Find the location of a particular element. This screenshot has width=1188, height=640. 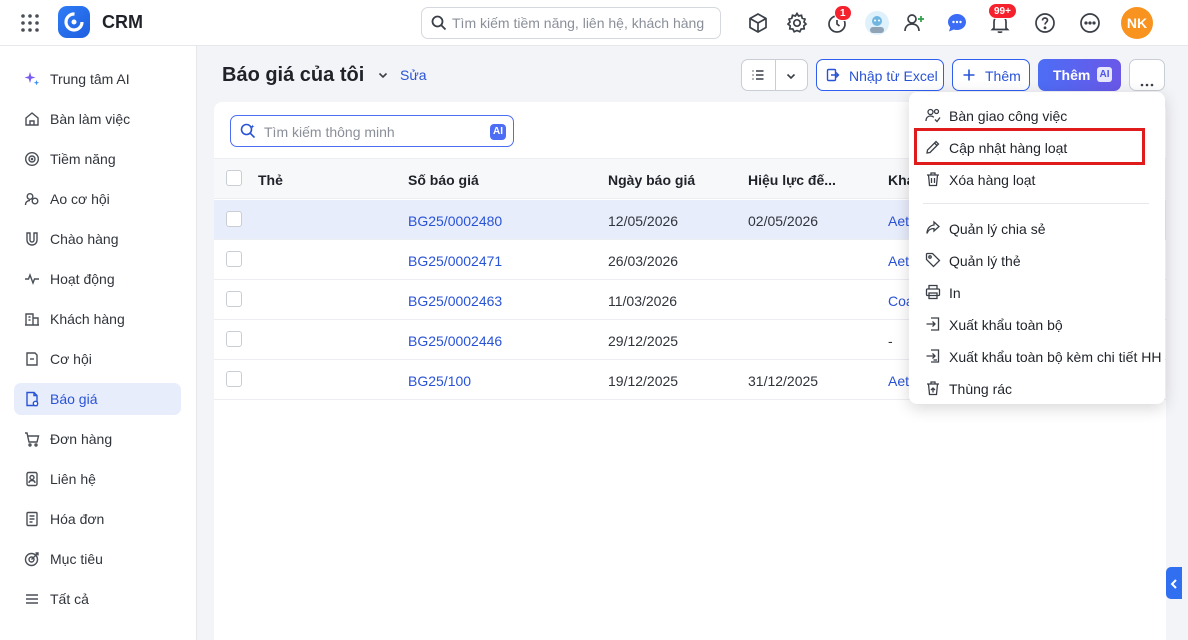

search-icon is located at coordinates (439, 24).